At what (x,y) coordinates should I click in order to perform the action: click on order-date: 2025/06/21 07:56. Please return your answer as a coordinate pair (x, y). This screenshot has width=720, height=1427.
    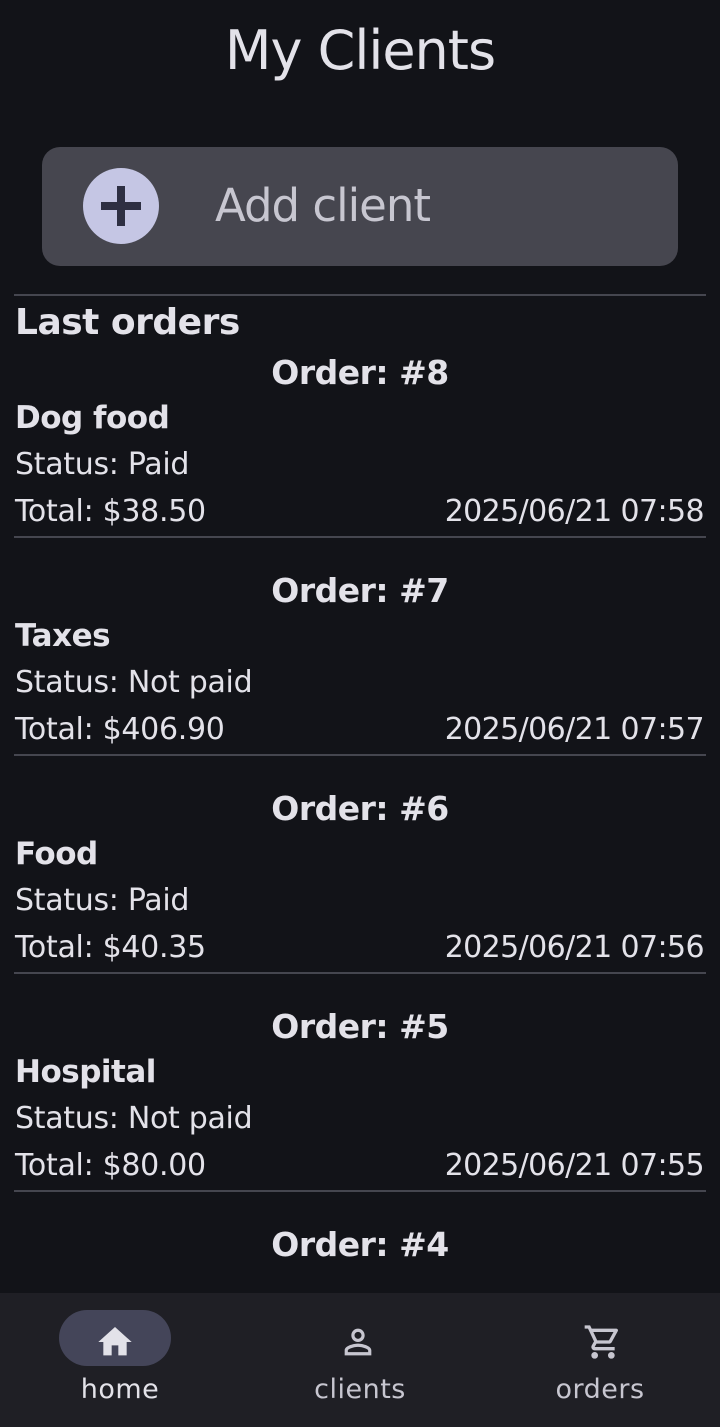
    Looking at the image, I should click on (574, 947).